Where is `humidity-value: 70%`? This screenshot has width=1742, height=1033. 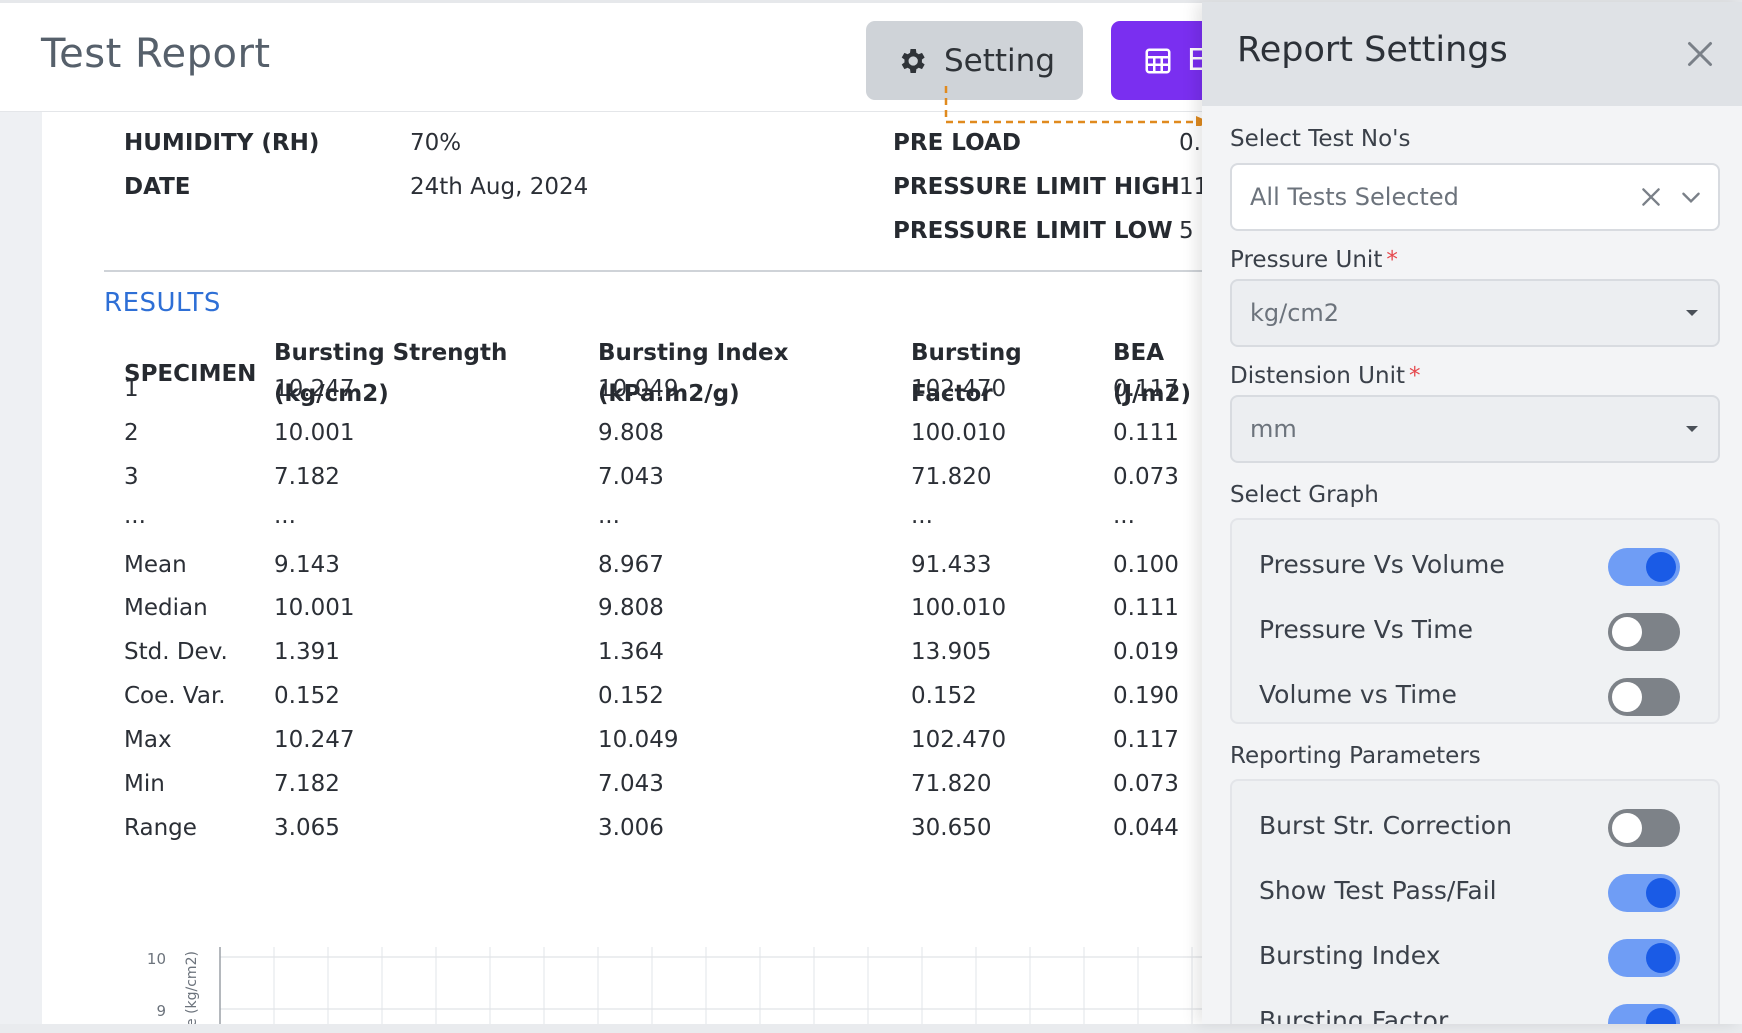
humidity-value: 70% is located at coordinates (436, 143).